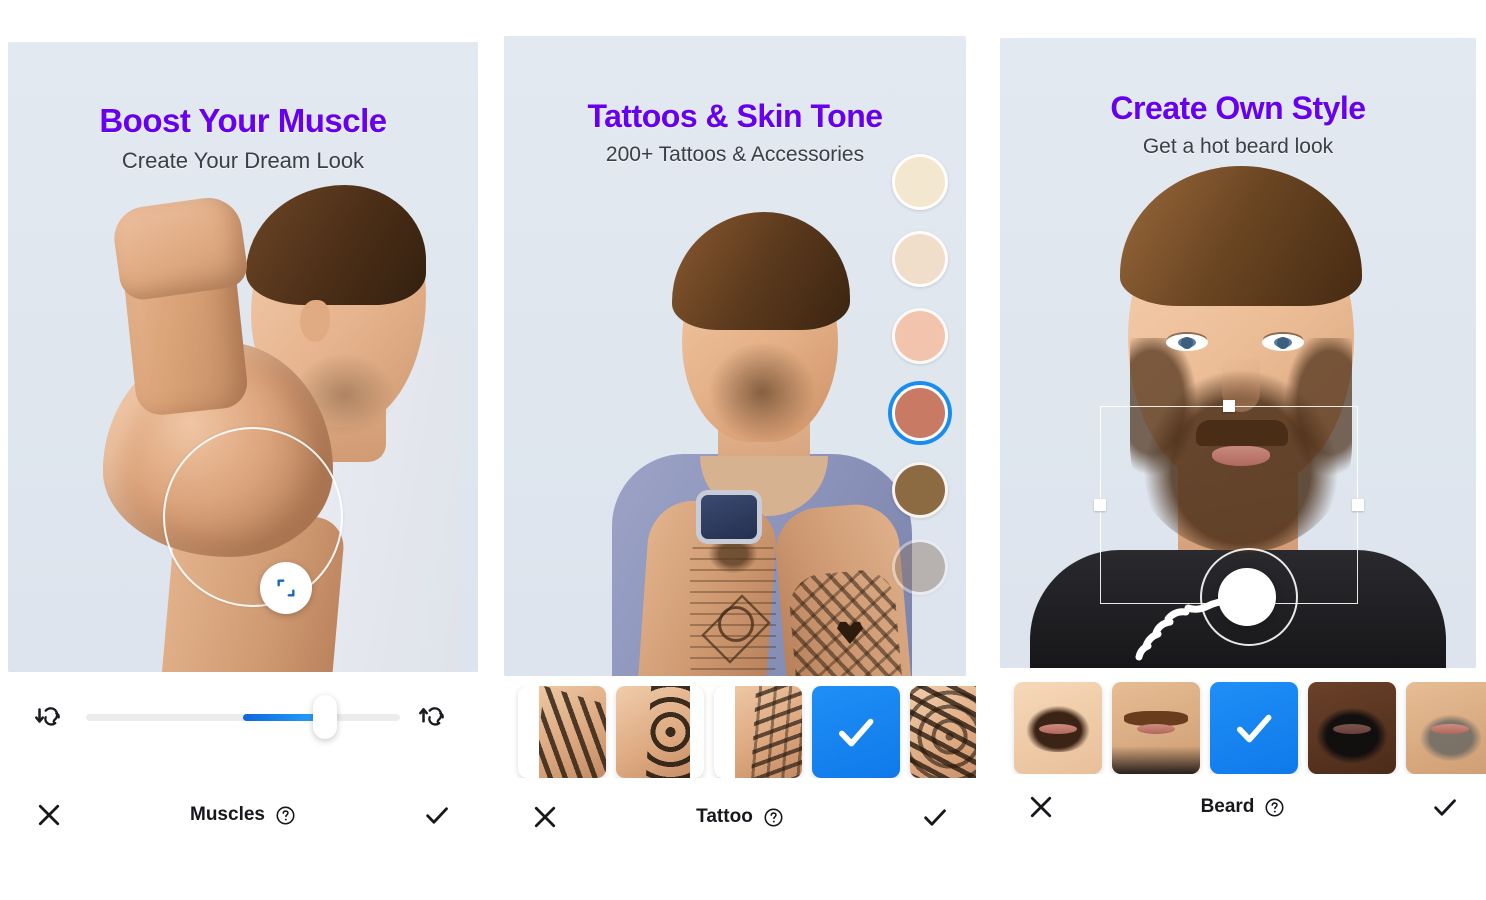 The height and width of the screenshot is (900, 1486). Describe the element at coordinates (724, 816) in the screenshot. I see `tool-label: Tattoo` at that location.